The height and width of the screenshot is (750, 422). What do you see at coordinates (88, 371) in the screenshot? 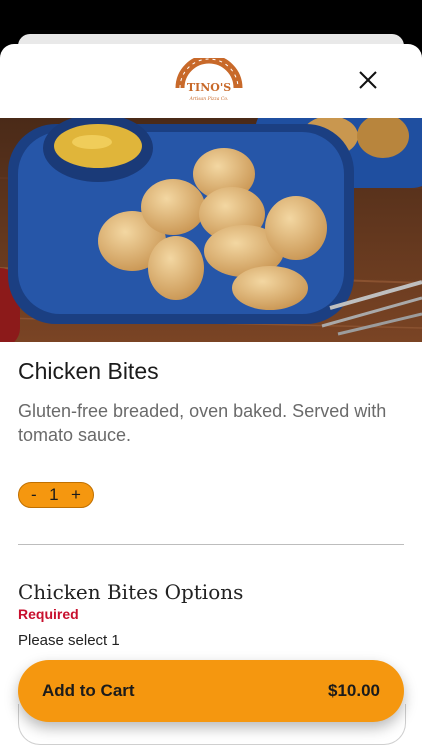
I see `item-title: Chicken Bites` at bounding box center [88, 371].